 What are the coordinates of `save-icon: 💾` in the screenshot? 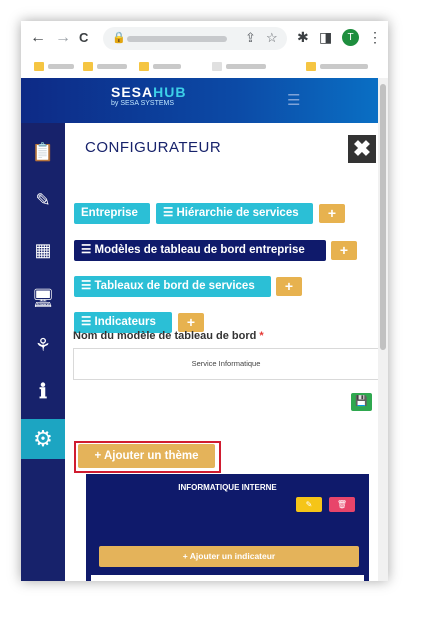 It's located at (361, 402).